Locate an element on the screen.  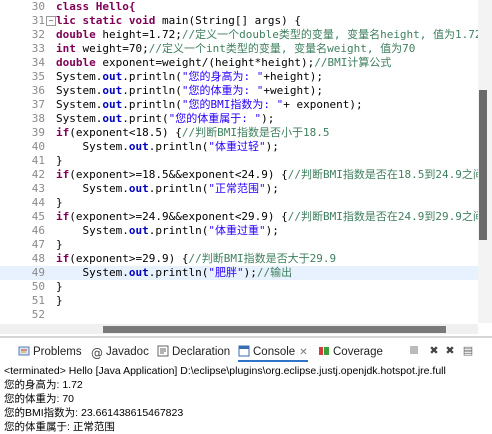
tab-javadoc: @ Javadoc is located at coordinates (120, 352).